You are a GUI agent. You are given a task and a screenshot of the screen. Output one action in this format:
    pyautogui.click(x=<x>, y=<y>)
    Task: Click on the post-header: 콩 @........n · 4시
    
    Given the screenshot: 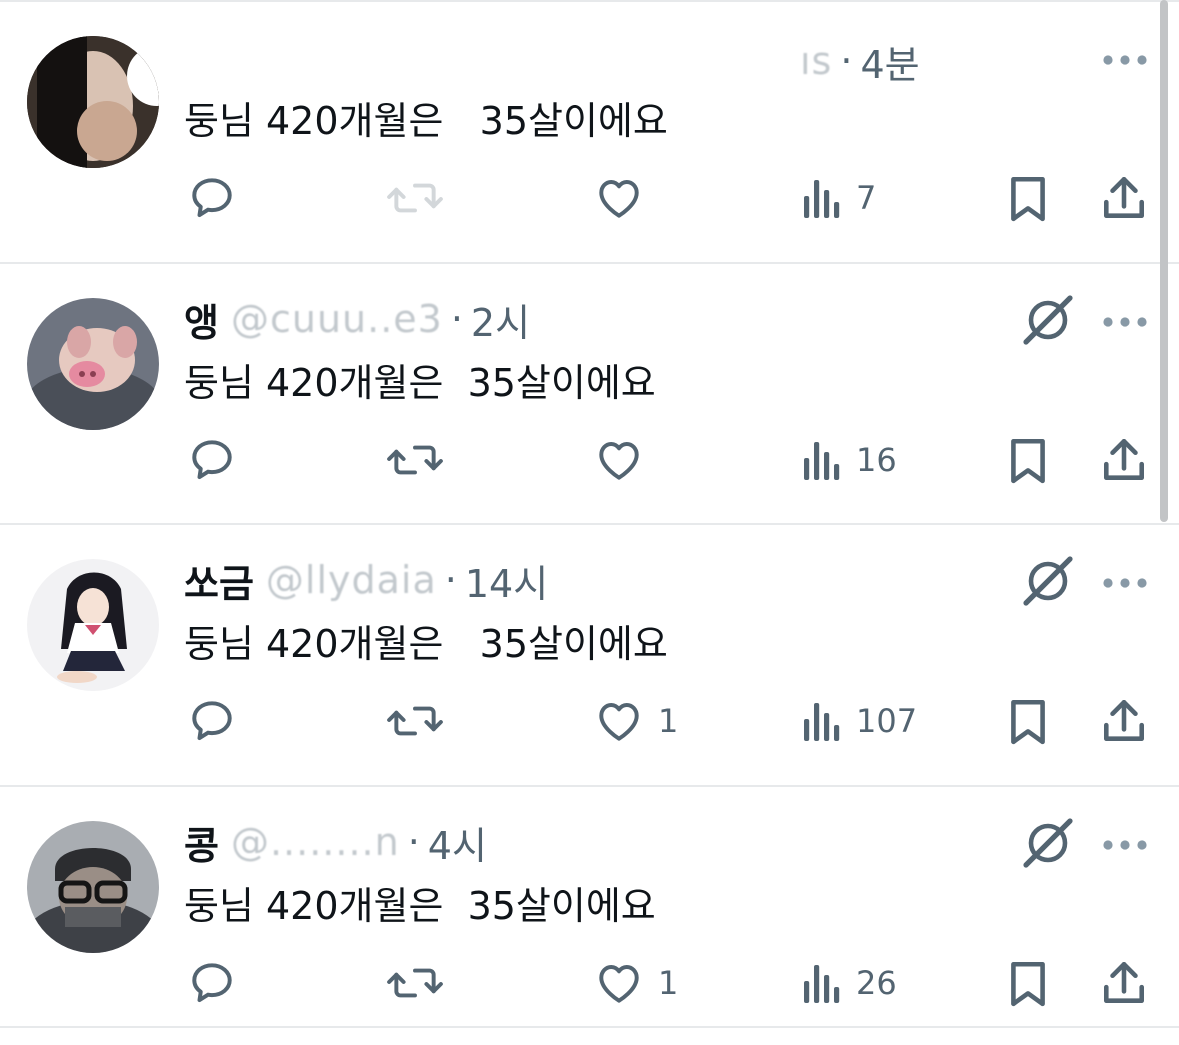 What is the action you would take?
    pyautogui.click(x=335, y=842)
    